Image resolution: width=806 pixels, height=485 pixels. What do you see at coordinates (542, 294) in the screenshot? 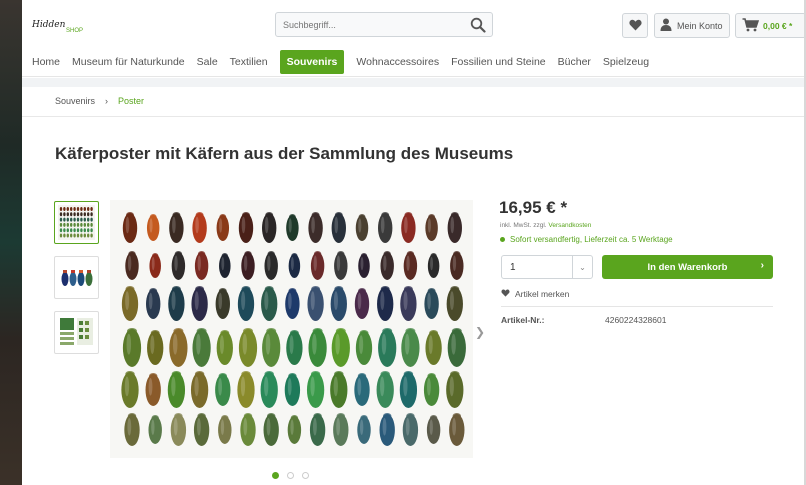
I see `wishlist-label: Artikel merken` at bounding box center [542, 294].